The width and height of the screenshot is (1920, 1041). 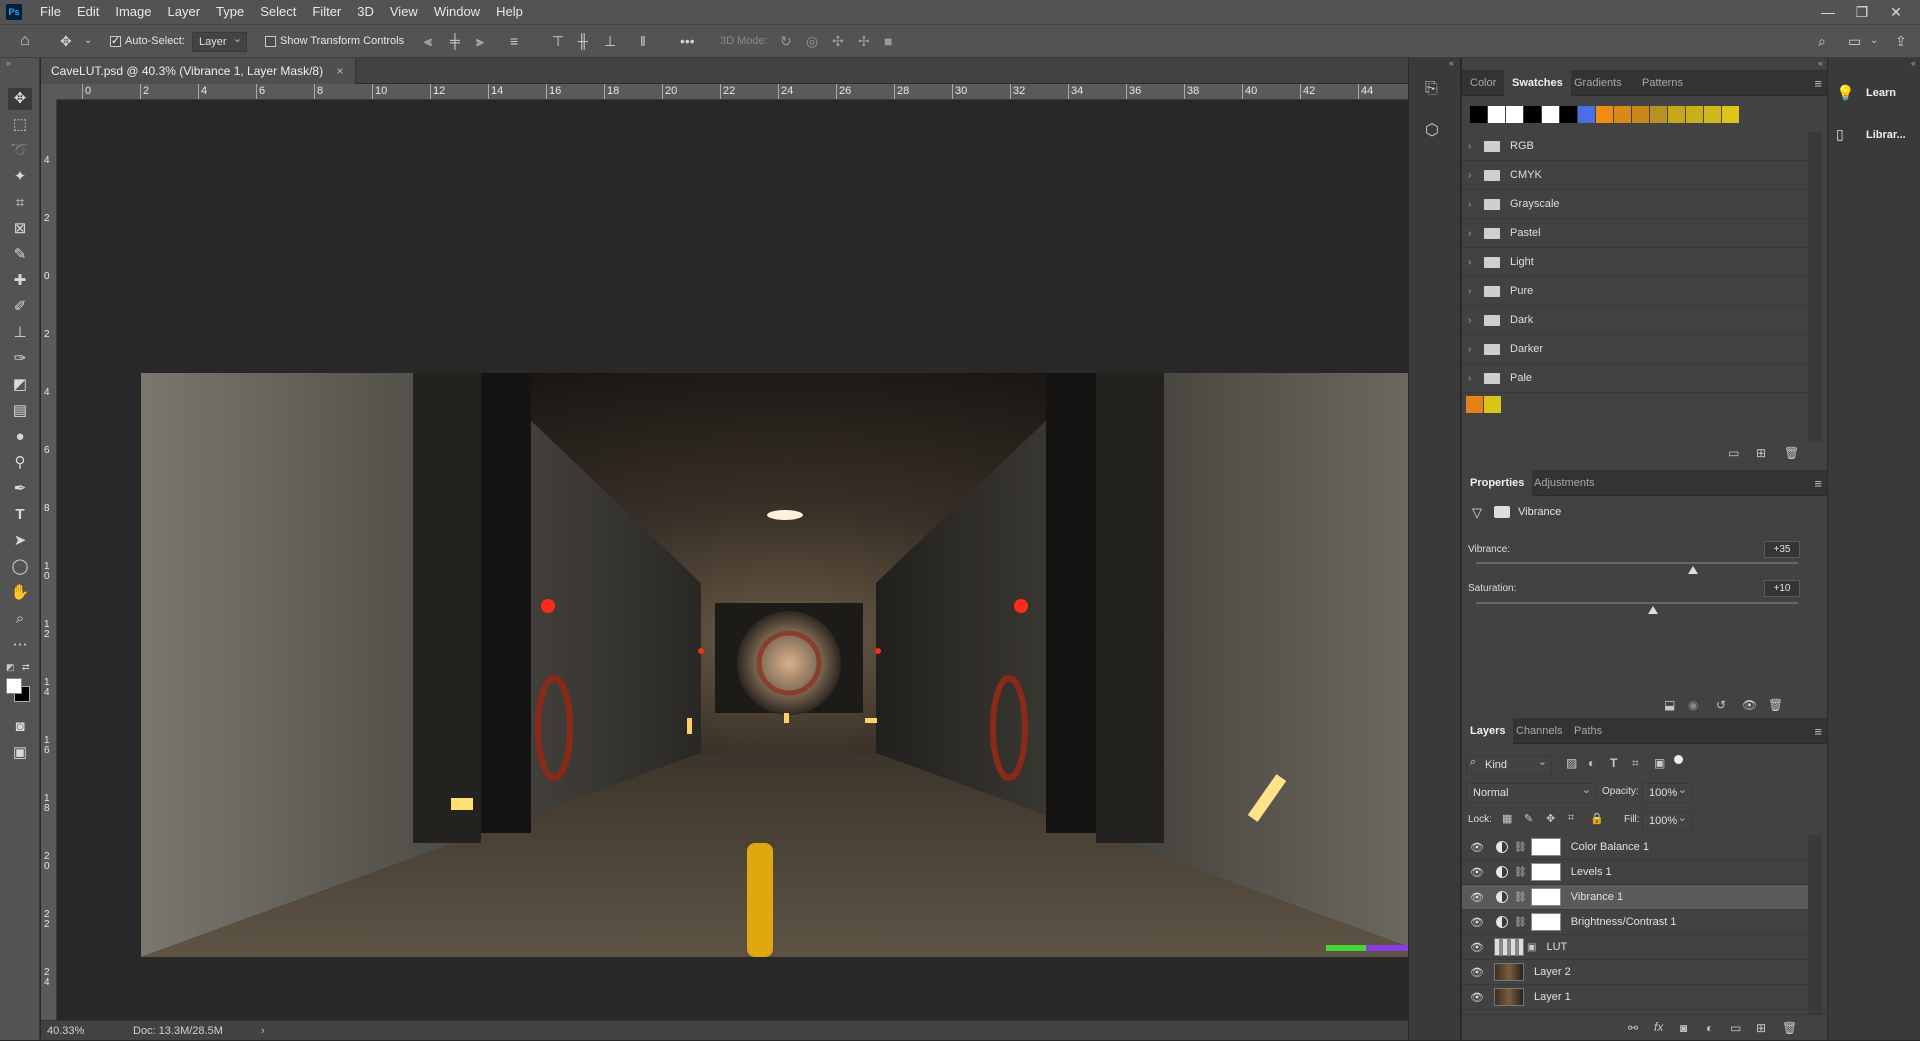 What do you see at coordinates (1789, 1028) in the screenshot?
I see `delete-layer-icon: 🗑` at bounding box center [1789, 1028].